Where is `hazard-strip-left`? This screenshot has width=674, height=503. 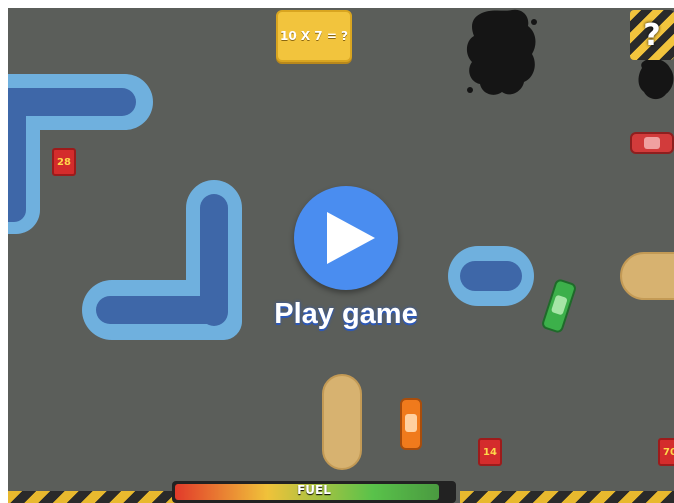
hazard-strip-left is located at coordinates (92, 497).